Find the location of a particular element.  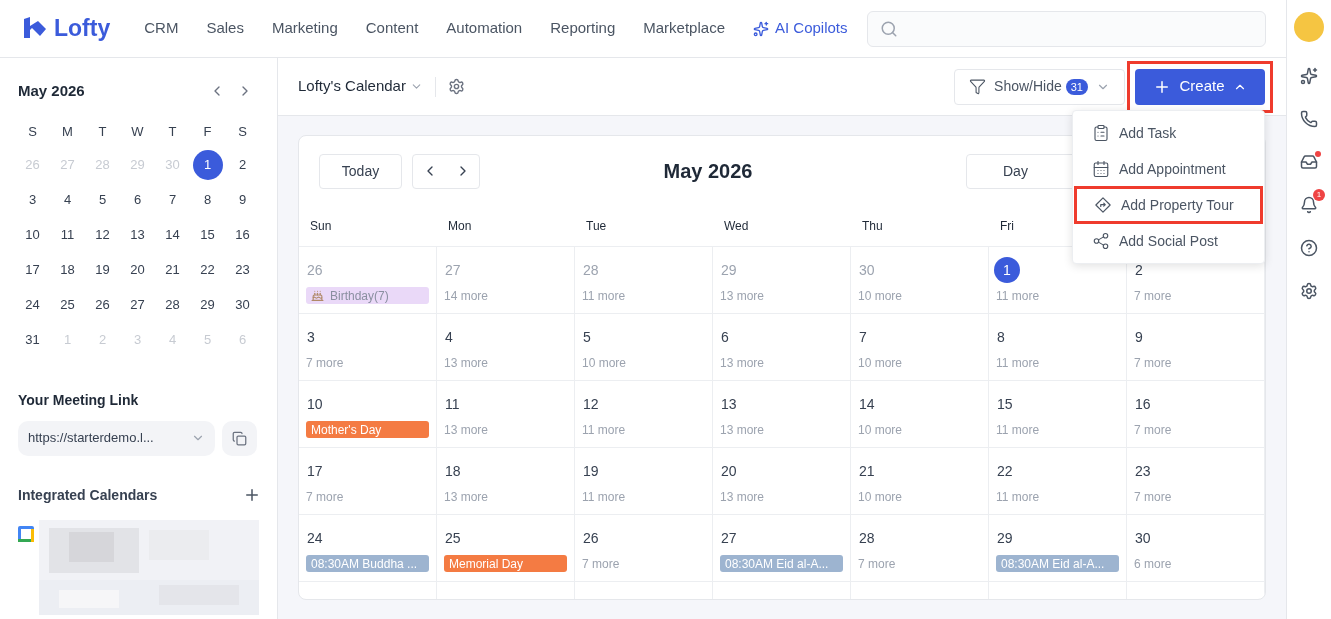

date-cell: 27 is located at coordinates (137, 305).